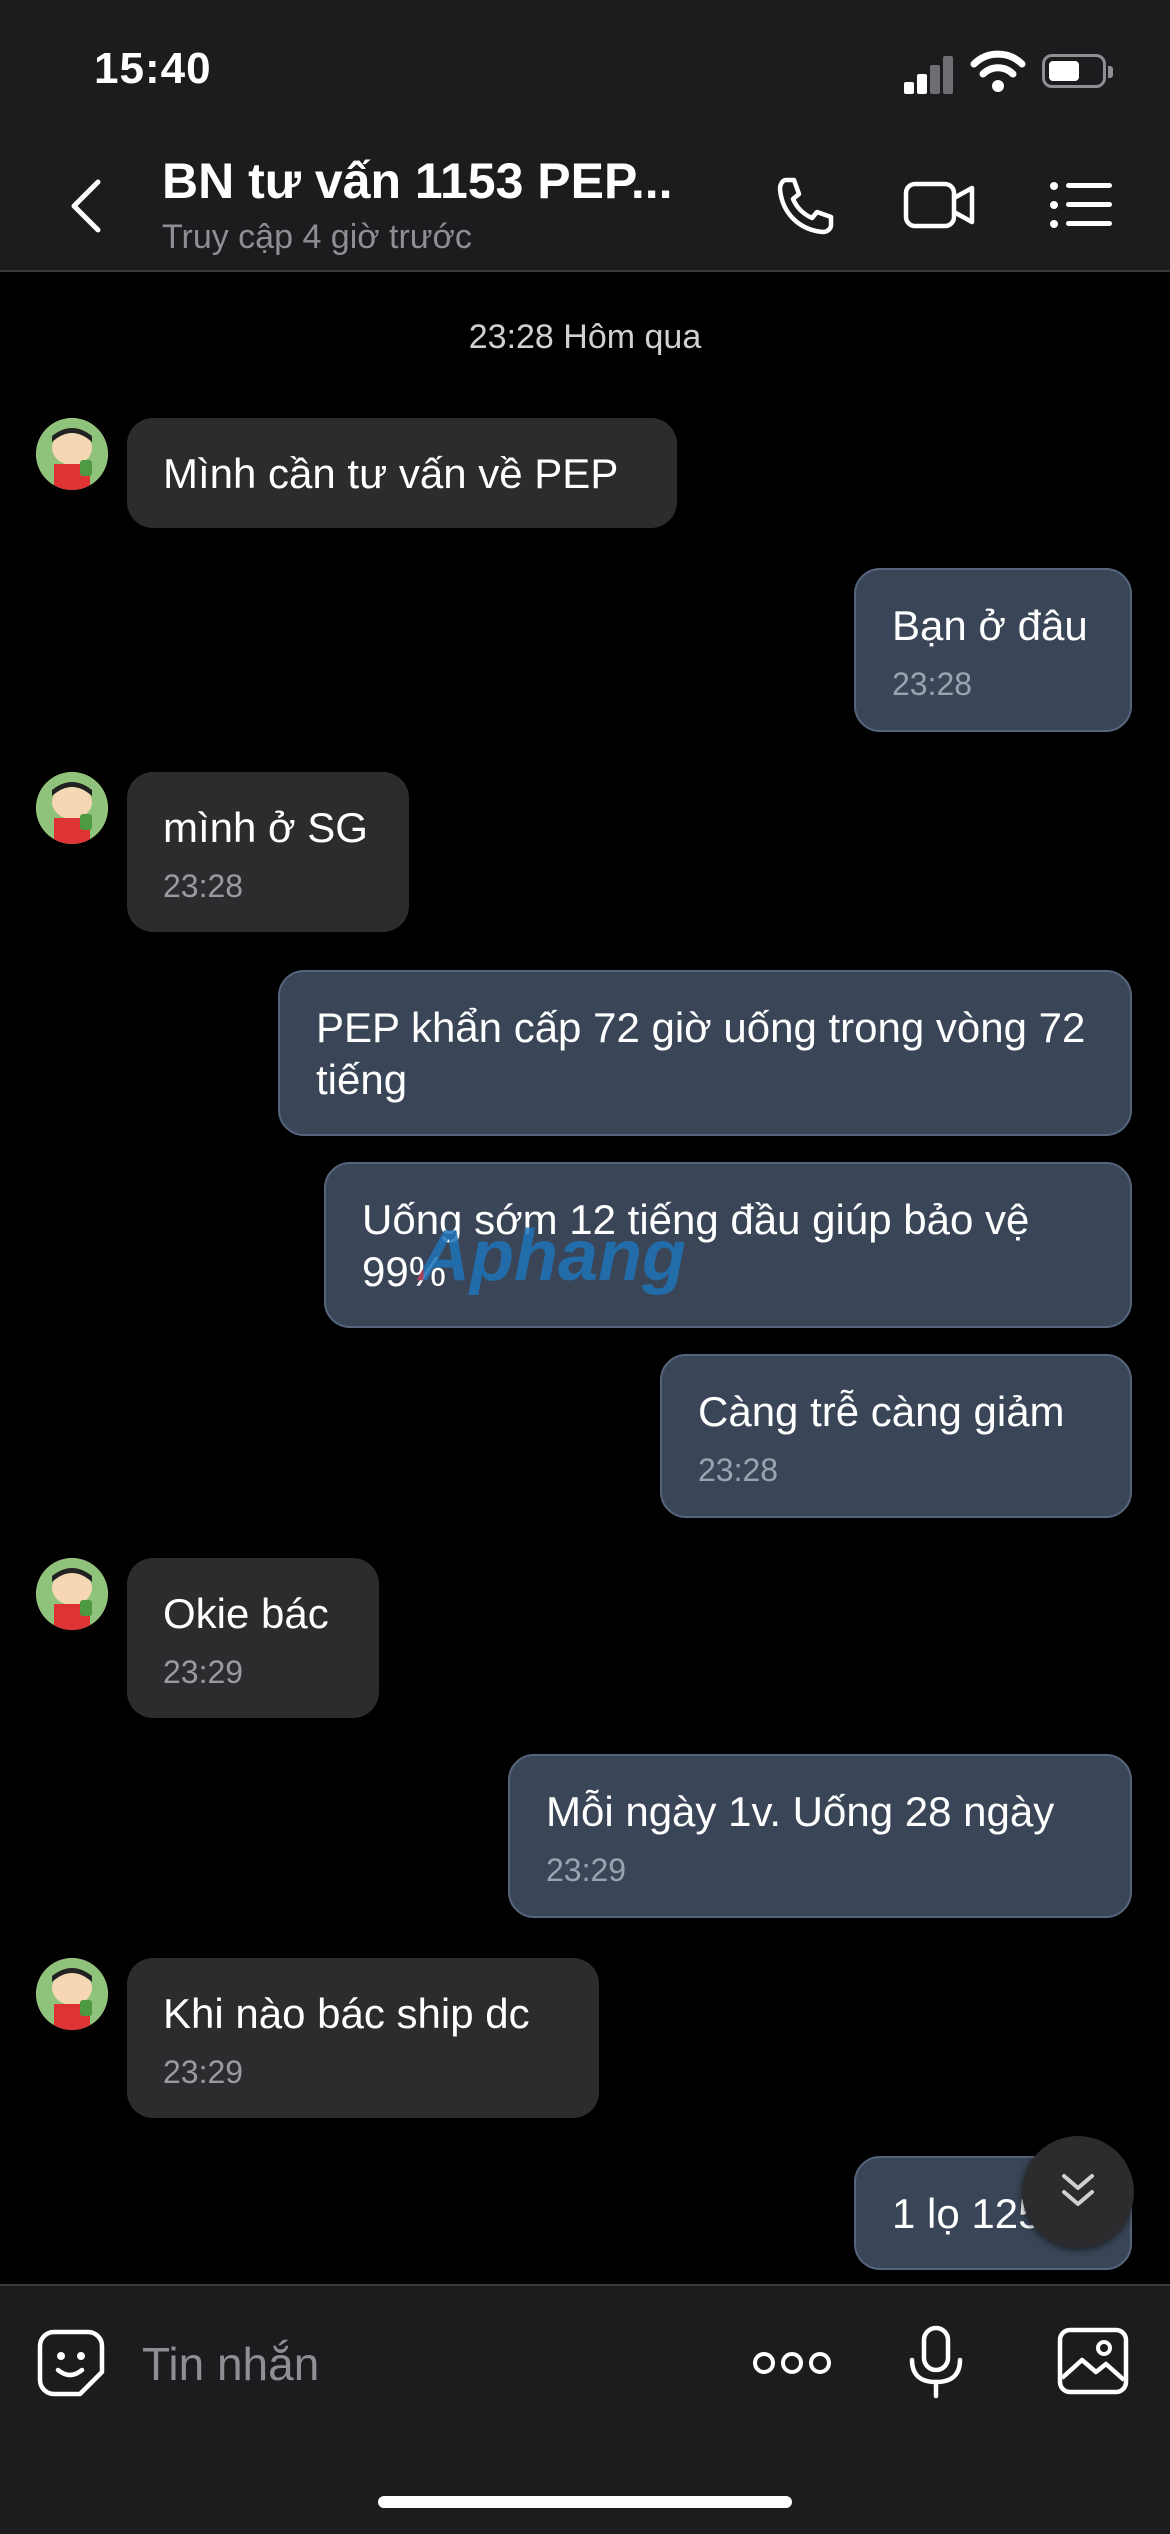  What do you see at coordinates (881, 1411) in the screenshot?
I see `message-text: Càng trễ càng giảm` at bounding box center [881, 1411].